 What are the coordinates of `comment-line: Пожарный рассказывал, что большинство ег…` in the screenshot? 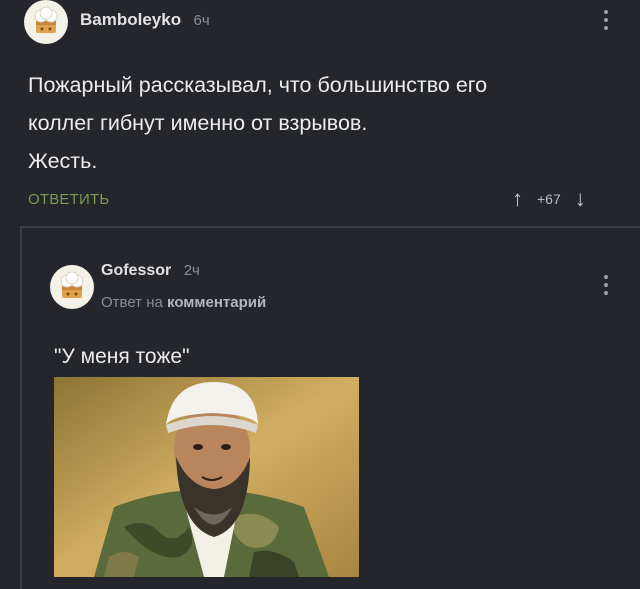 It's located at (258, 85).